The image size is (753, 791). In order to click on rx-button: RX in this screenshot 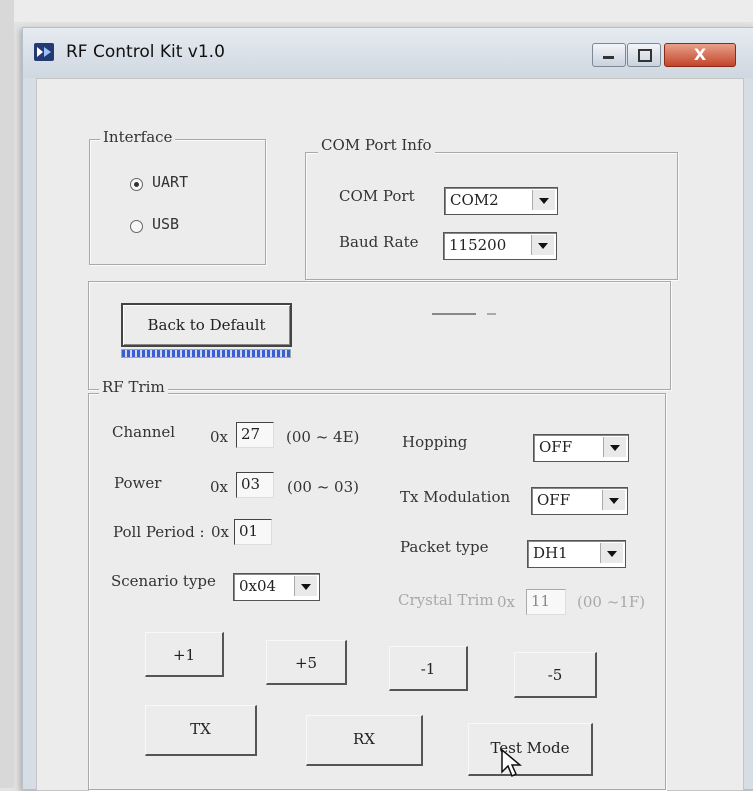, I will do `click(364, 740)`.